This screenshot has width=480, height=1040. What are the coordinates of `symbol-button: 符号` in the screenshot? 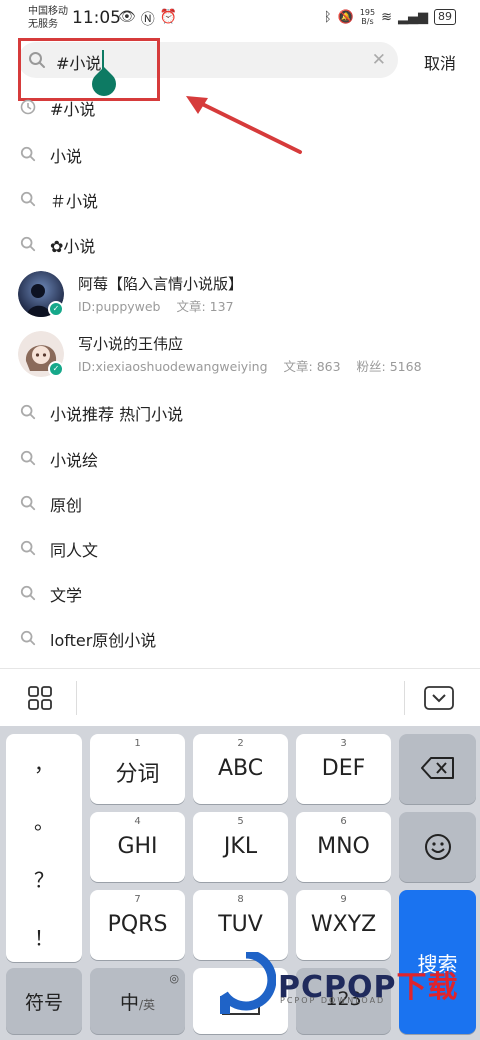 It's located at (44, 1001).